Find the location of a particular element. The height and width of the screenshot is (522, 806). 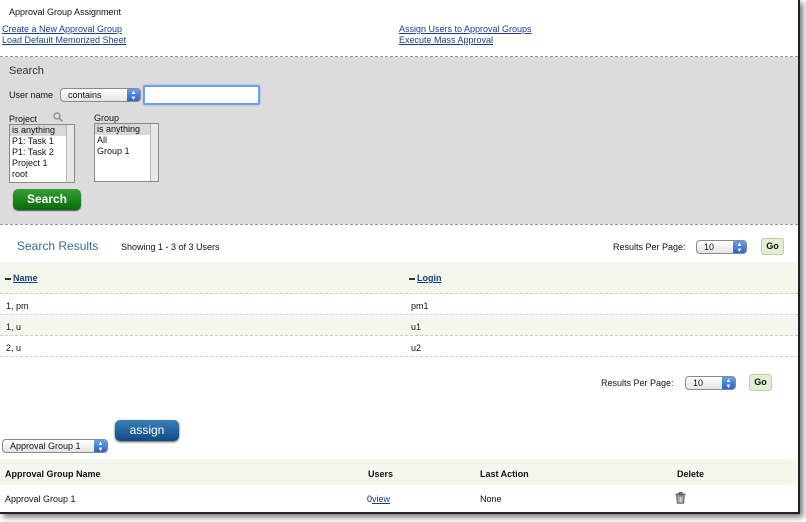

go-button-bottom: Go is located at coordinates (760, 382).